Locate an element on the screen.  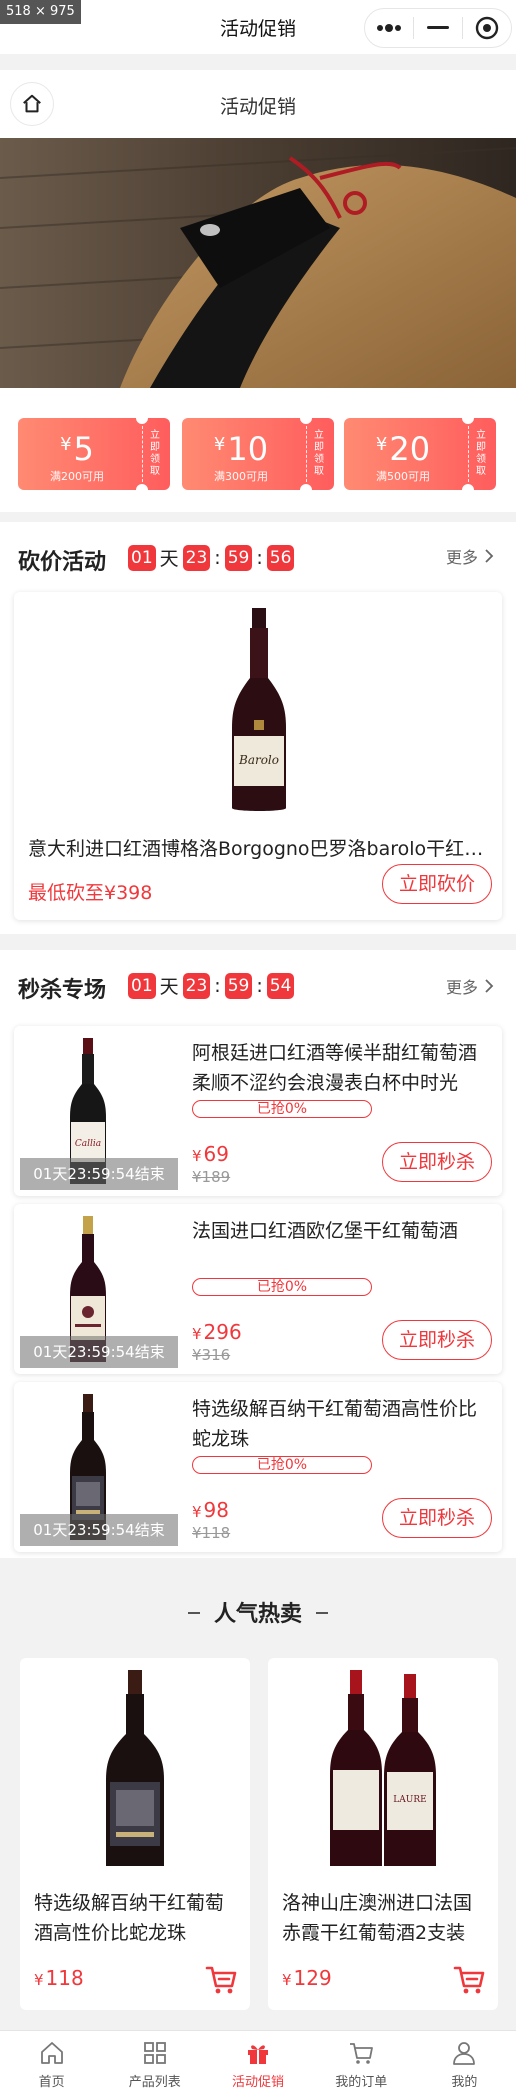
minimize-icon is located at coordinates (438, 28).